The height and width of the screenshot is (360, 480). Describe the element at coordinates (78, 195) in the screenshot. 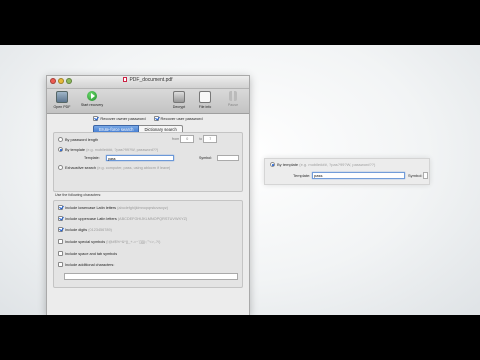

I see `charset-title: Use the following characters:` at that location.